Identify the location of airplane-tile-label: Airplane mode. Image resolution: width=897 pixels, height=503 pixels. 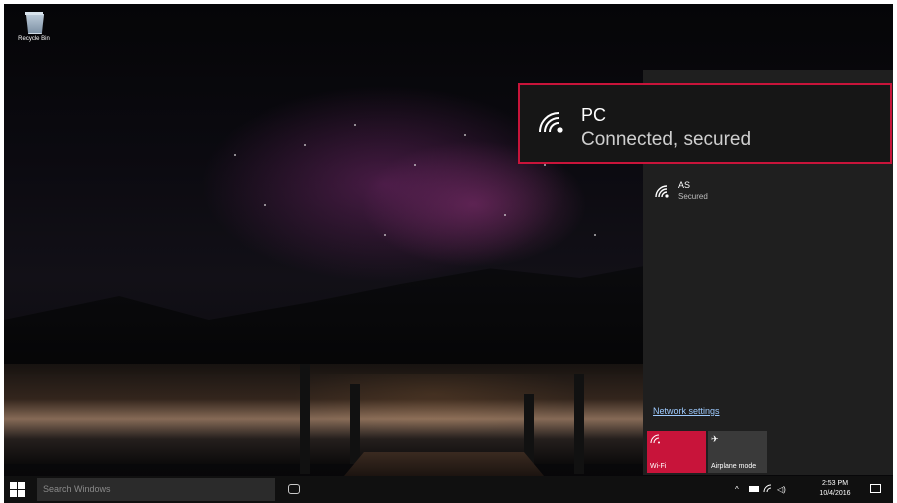
(734, 466).